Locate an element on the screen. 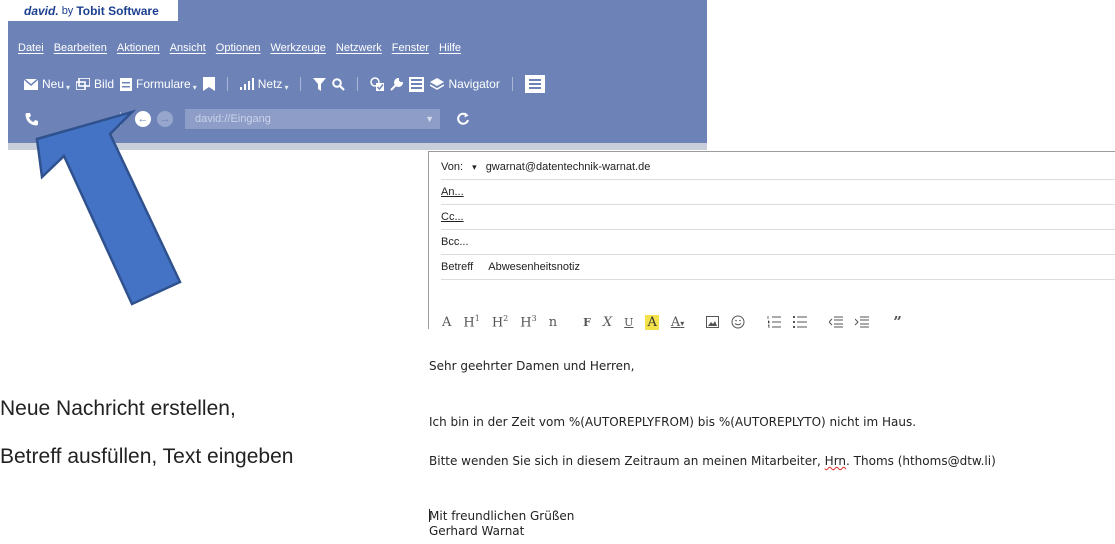 The height and width of the screenshot is (544, 1115). menu-optionen: Optionen is located at coordinates (238, 48).